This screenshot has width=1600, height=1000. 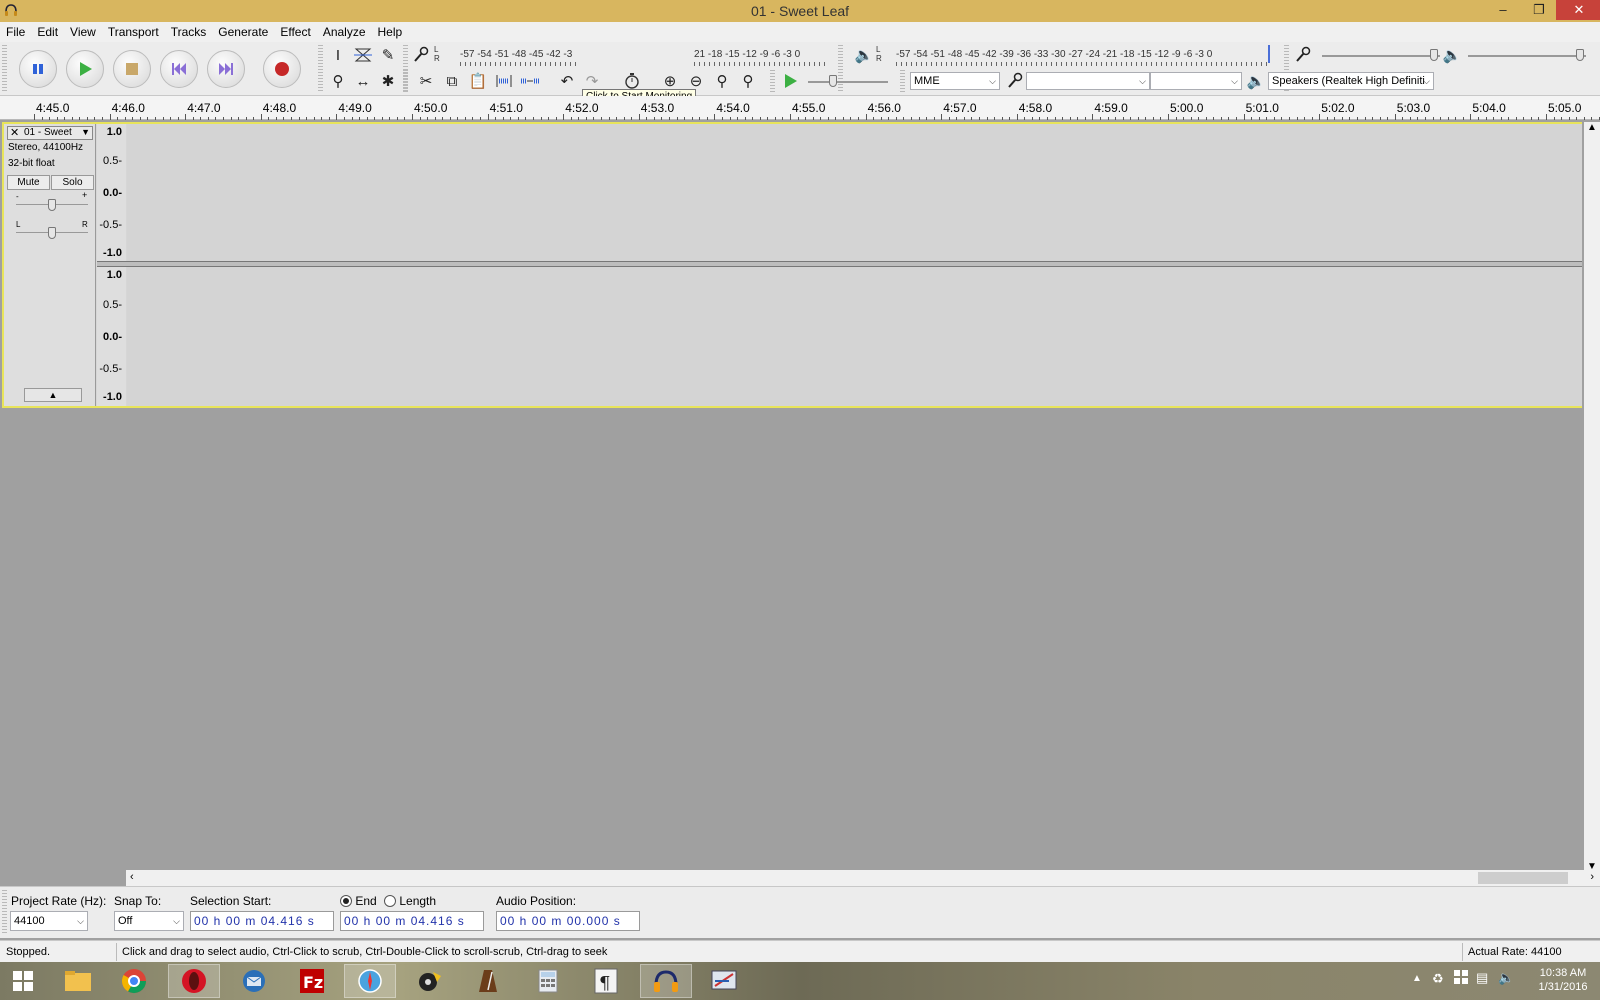 What do you see at coordinates (606, 981) in the screenshot?
I see `taskbar-text-editor: ¶` at bounding box center [606, 981].